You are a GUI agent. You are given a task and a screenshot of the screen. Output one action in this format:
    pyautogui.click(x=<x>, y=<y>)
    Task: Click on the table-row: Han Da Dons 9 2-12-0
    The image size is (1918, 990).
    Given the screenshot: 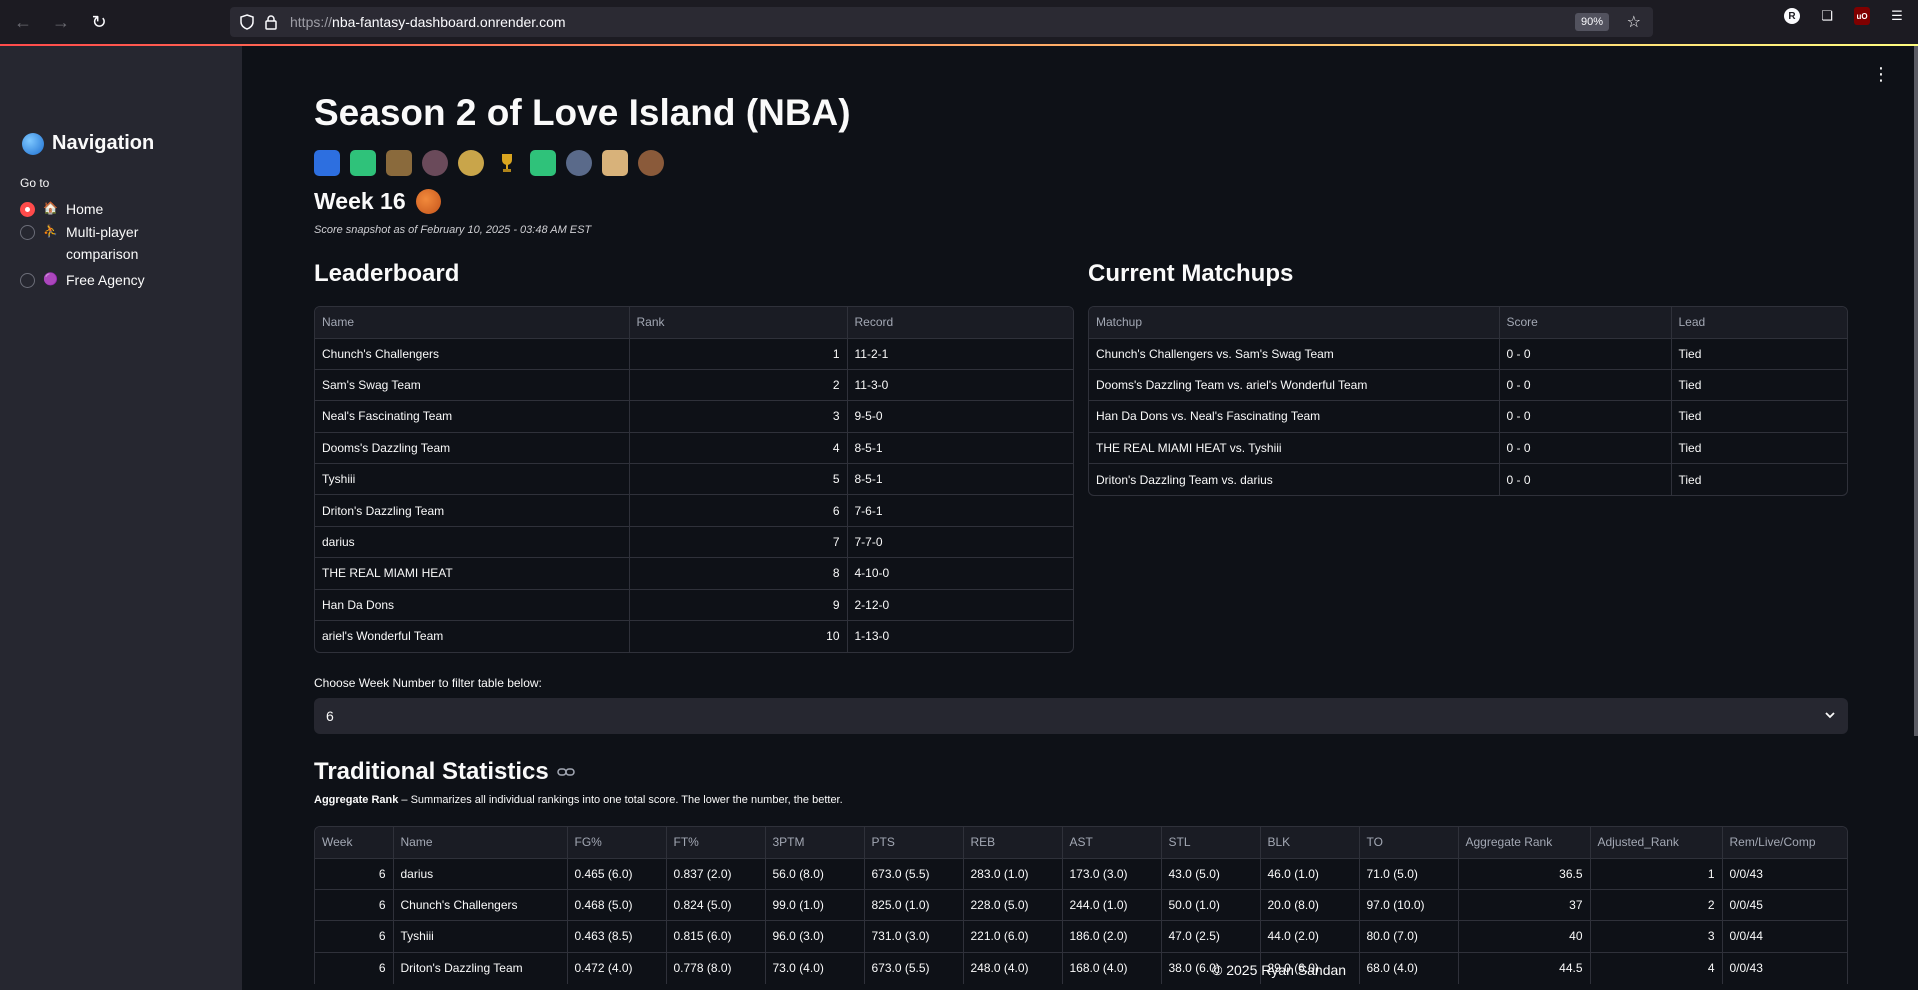 What is the action you would take?
    pyautogui.click(x=694, y=605)
    